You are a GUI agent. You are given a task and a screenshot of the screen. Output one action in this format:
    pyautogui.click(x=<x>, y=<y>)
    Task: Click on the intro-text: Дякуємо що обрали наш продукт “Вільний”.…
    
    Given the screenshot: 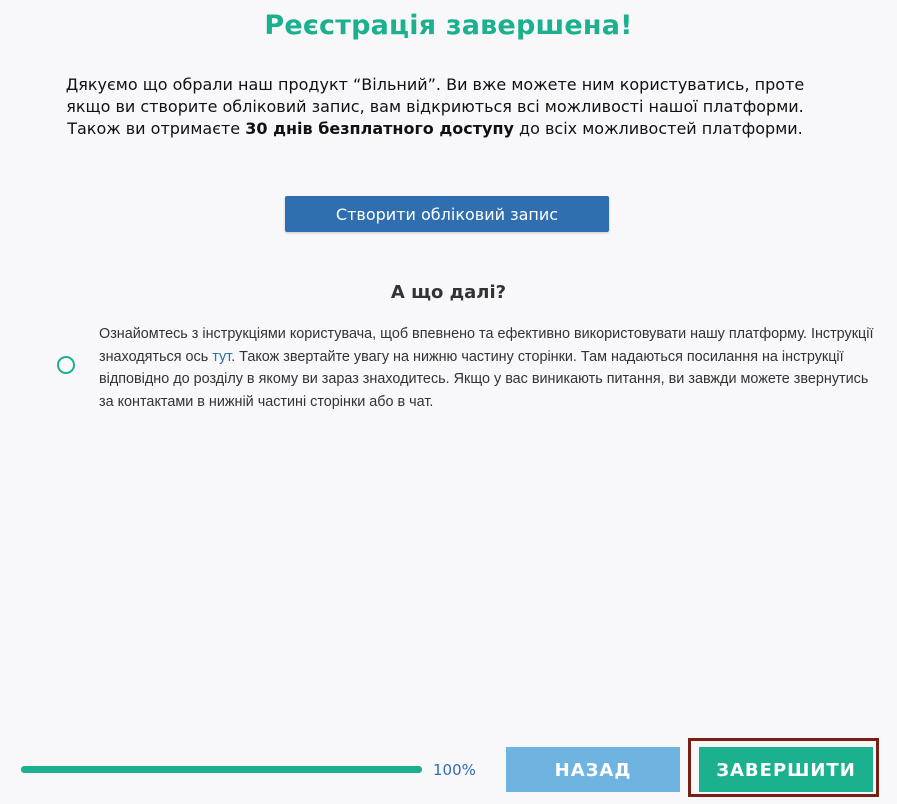 What is the action you would take?
    pyautogui.click(x=435, y=107)
    